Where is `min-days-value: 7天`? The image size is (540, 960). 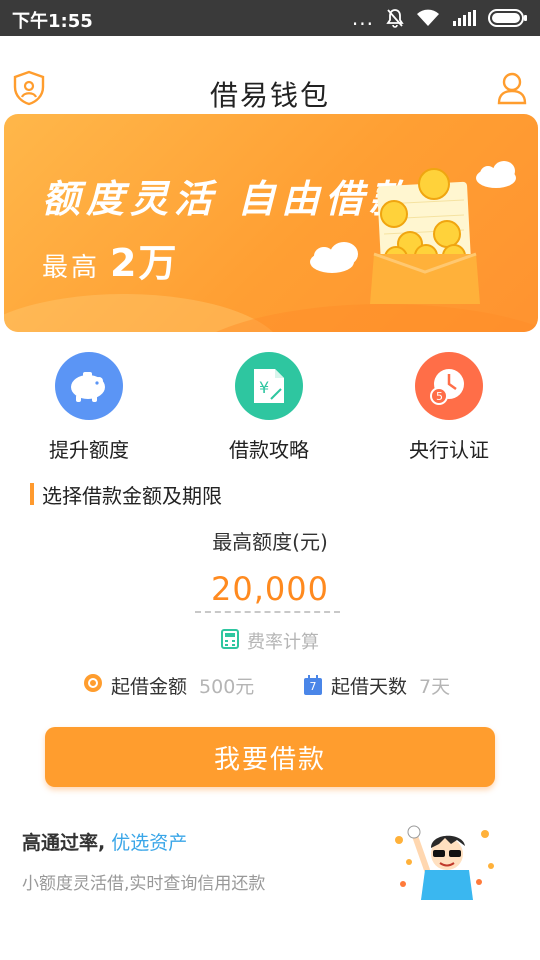 min-days-value: 7天 is located at coordinates (435, 687).